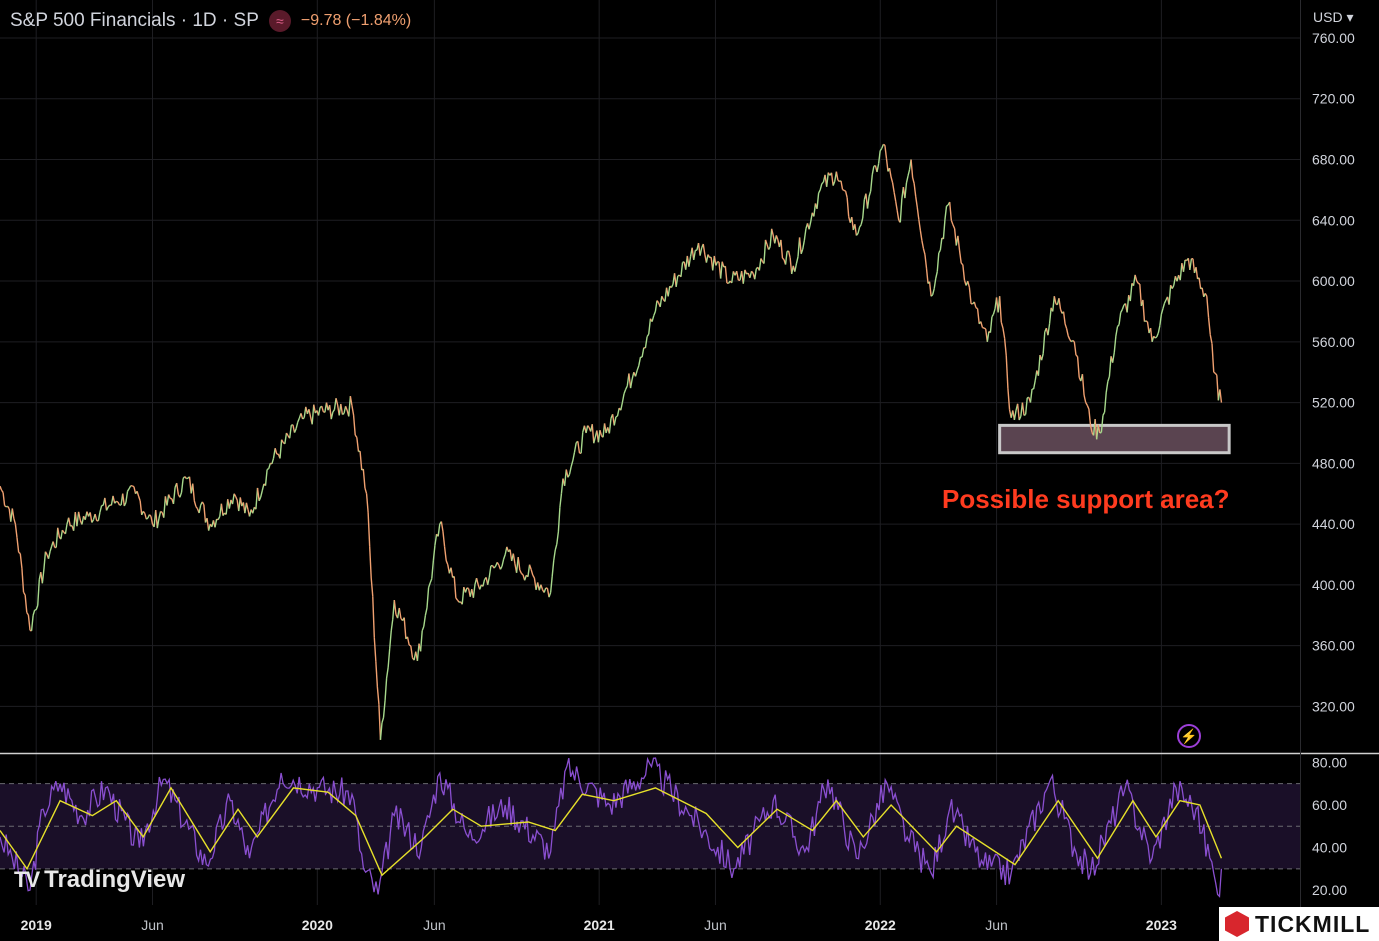 Image resolution: width=1379 pixels, height=941 pixels. Describe the element at coordinates (1333, 646) in the screenshot. I see `price-tick-label: 360.00` at that location.